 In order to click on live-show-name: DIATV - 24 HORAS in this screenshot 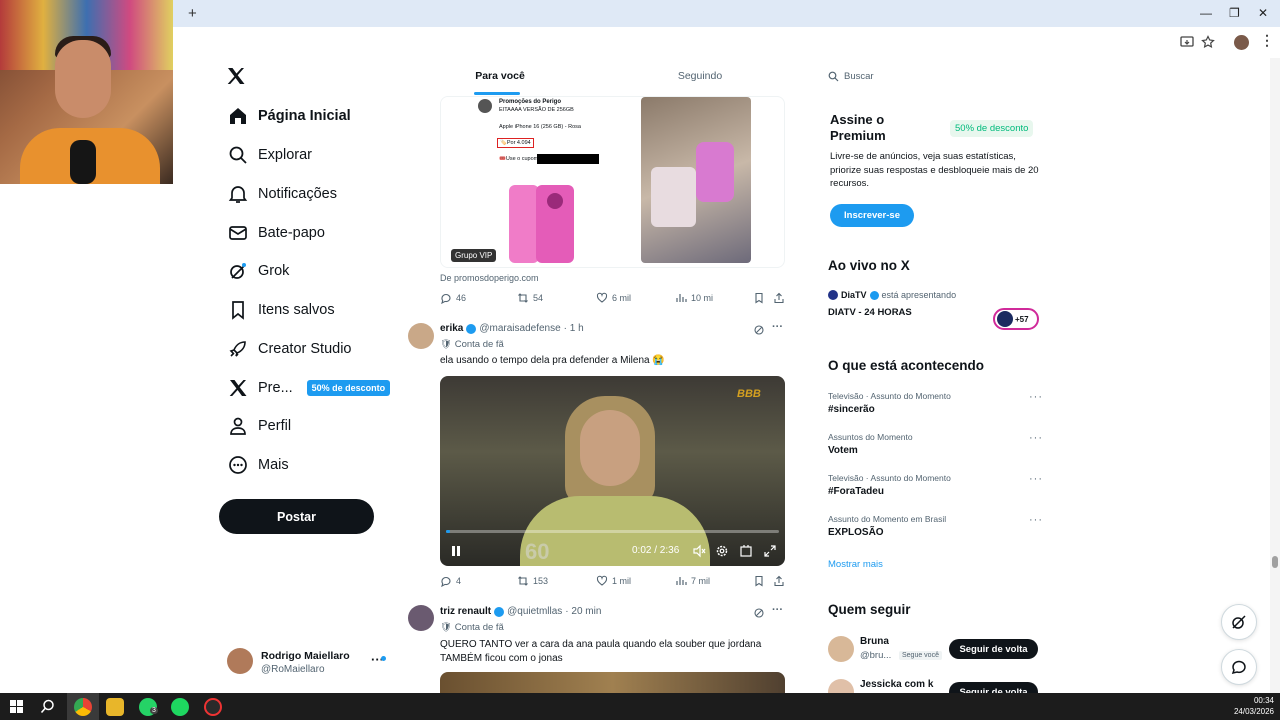, I will do `click(870, 312)`.